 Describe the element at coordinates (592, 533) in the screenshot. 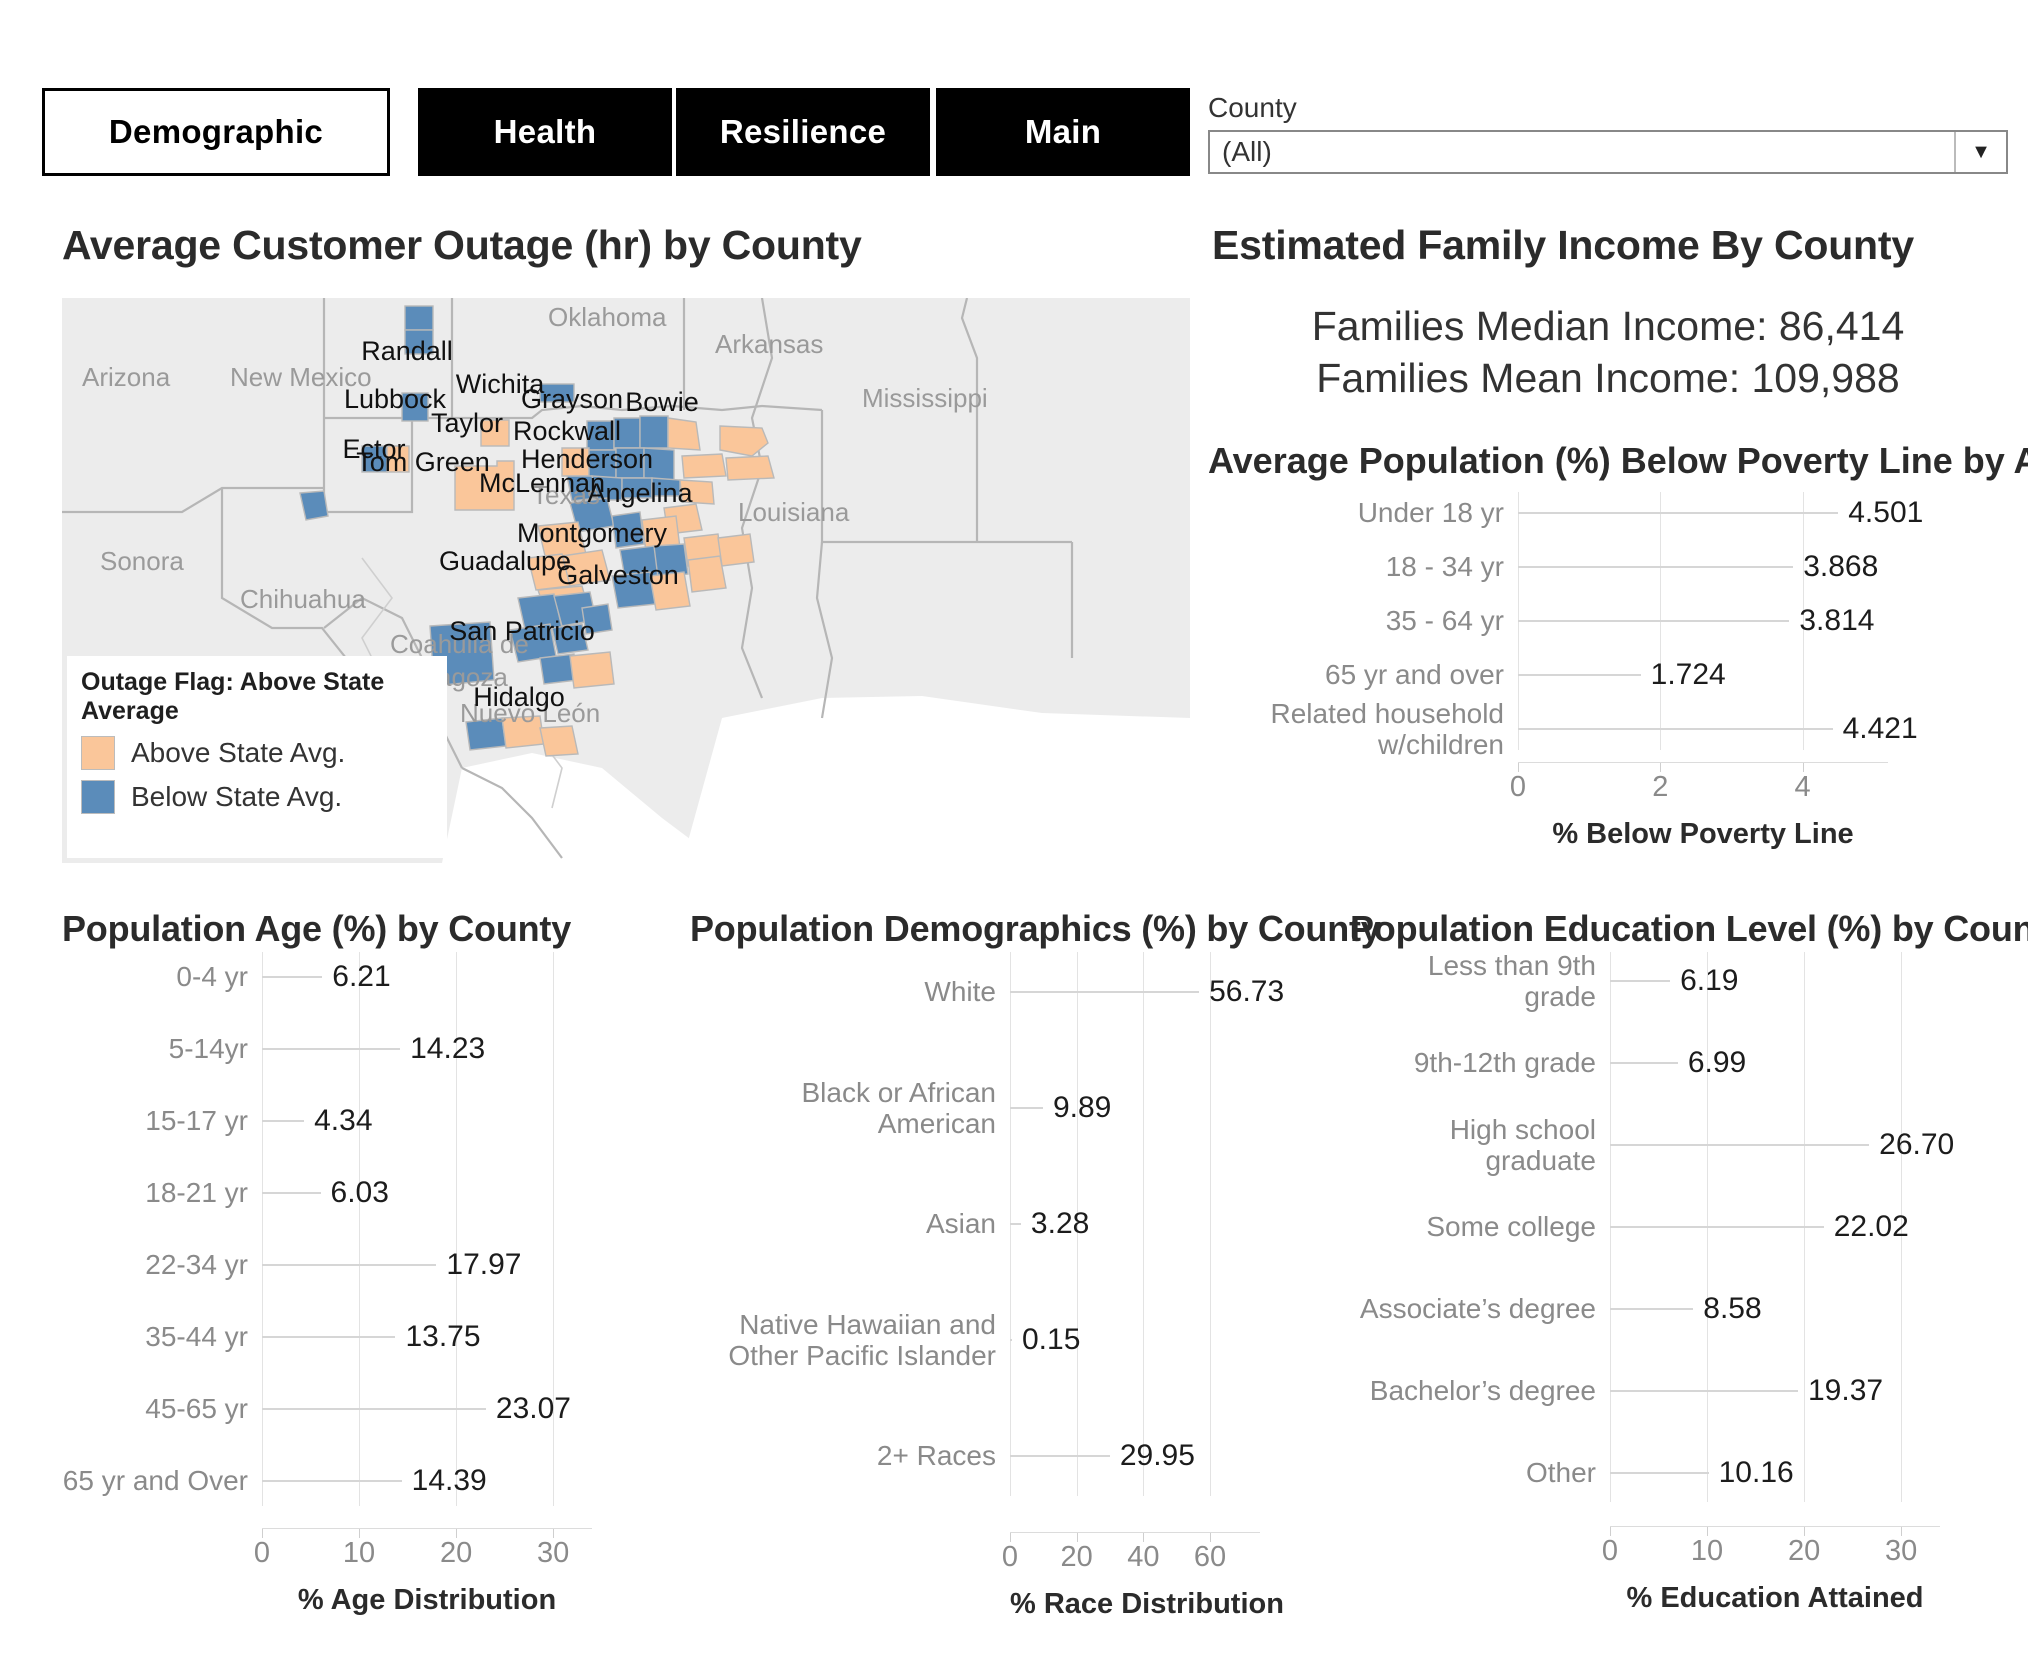

I see `map-county-label: Montgomery` at that location.